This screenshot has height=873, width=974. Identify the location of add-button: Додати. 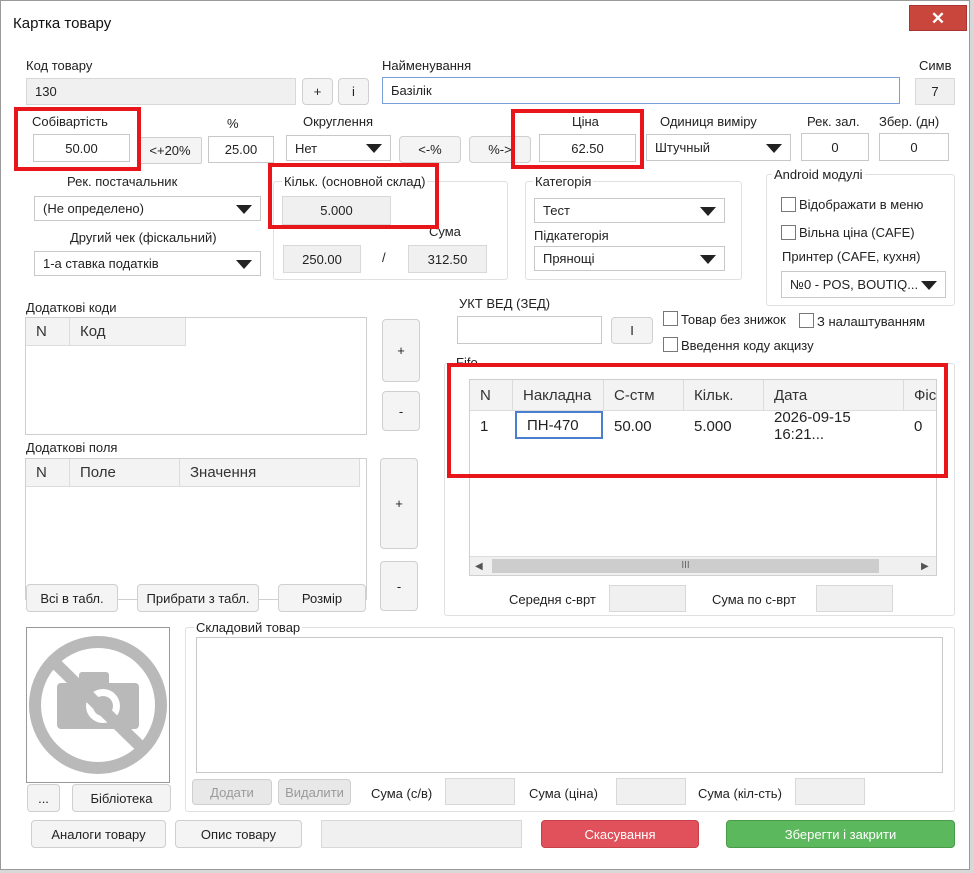
(232, 792).